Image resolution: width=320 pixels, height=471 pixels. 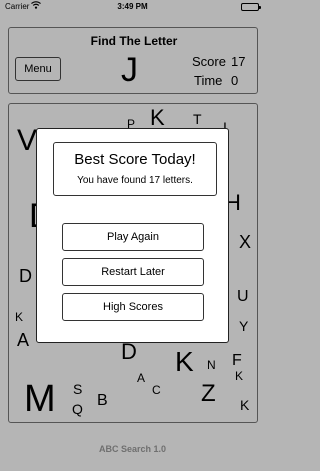 What do you see at coordinates (77, 409) in the screenshot?
I see `board-letter: Q` at bounding box center [77, 409].